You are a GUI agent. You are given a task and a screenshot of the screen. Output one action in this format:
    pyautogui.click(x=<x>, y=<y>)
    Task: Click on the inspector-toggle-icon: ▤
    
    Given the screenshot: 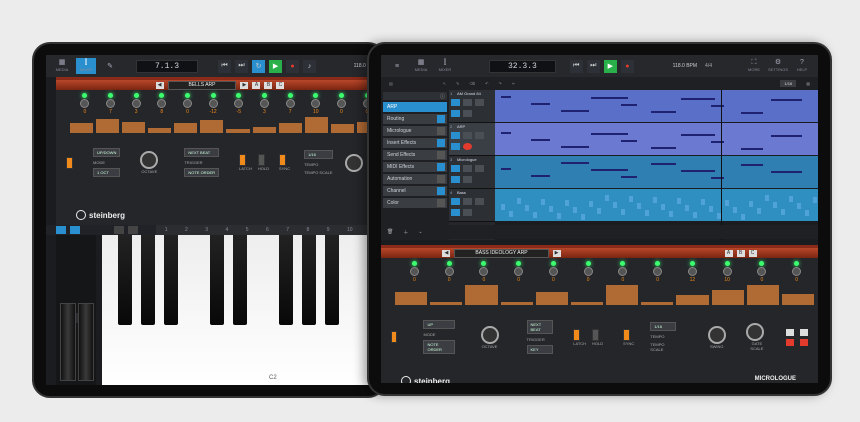 What is the action you would take?
    pyautogui.click(x=391, y=83)
    